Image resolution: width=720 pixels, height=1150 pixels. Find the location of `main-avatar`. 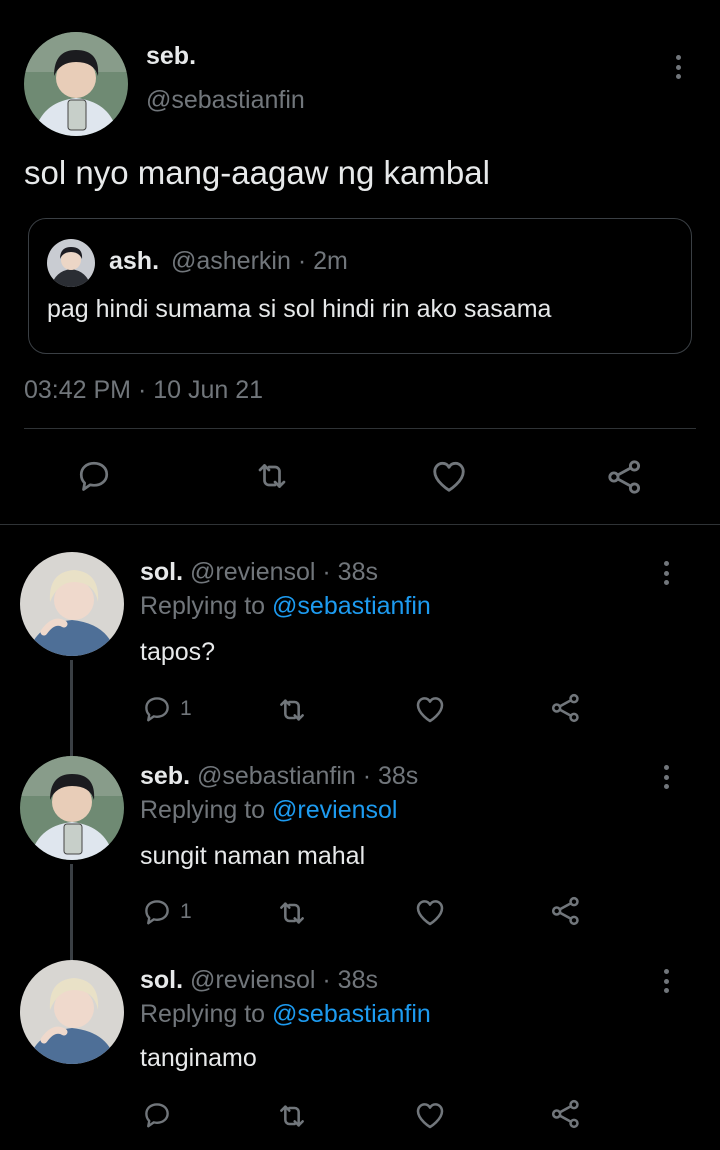

main-avatar is located at coordinates (76, 84).